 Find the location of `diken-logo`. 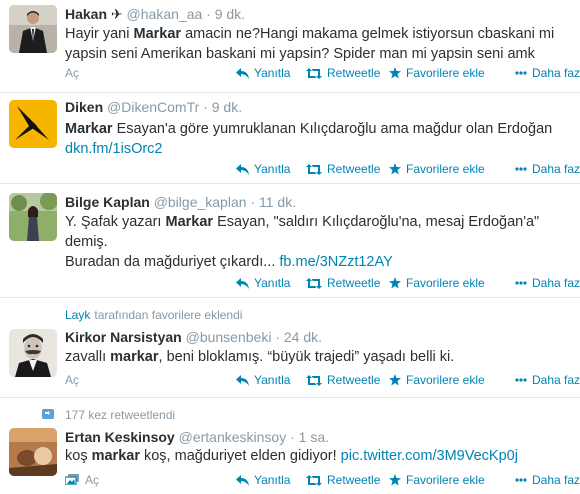

diken-logo is located at coordinates (33, 124).